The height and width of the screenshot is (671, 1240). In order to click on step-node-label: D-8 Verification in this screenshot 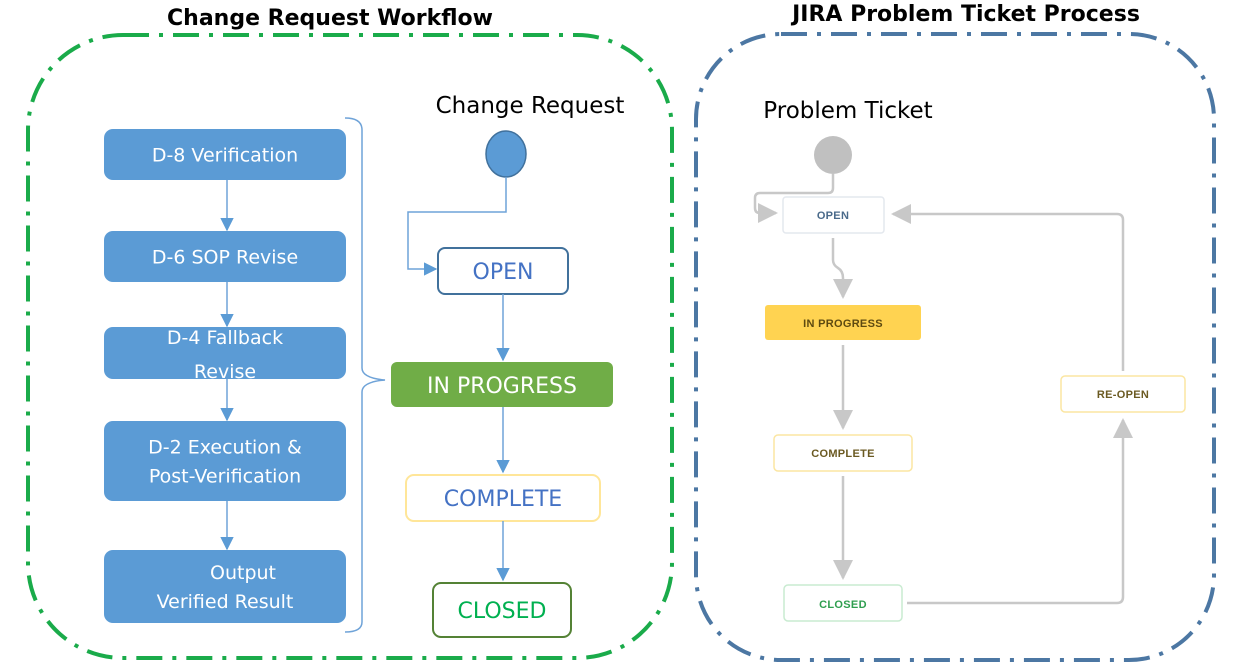, I will do `click(225, 156)`.